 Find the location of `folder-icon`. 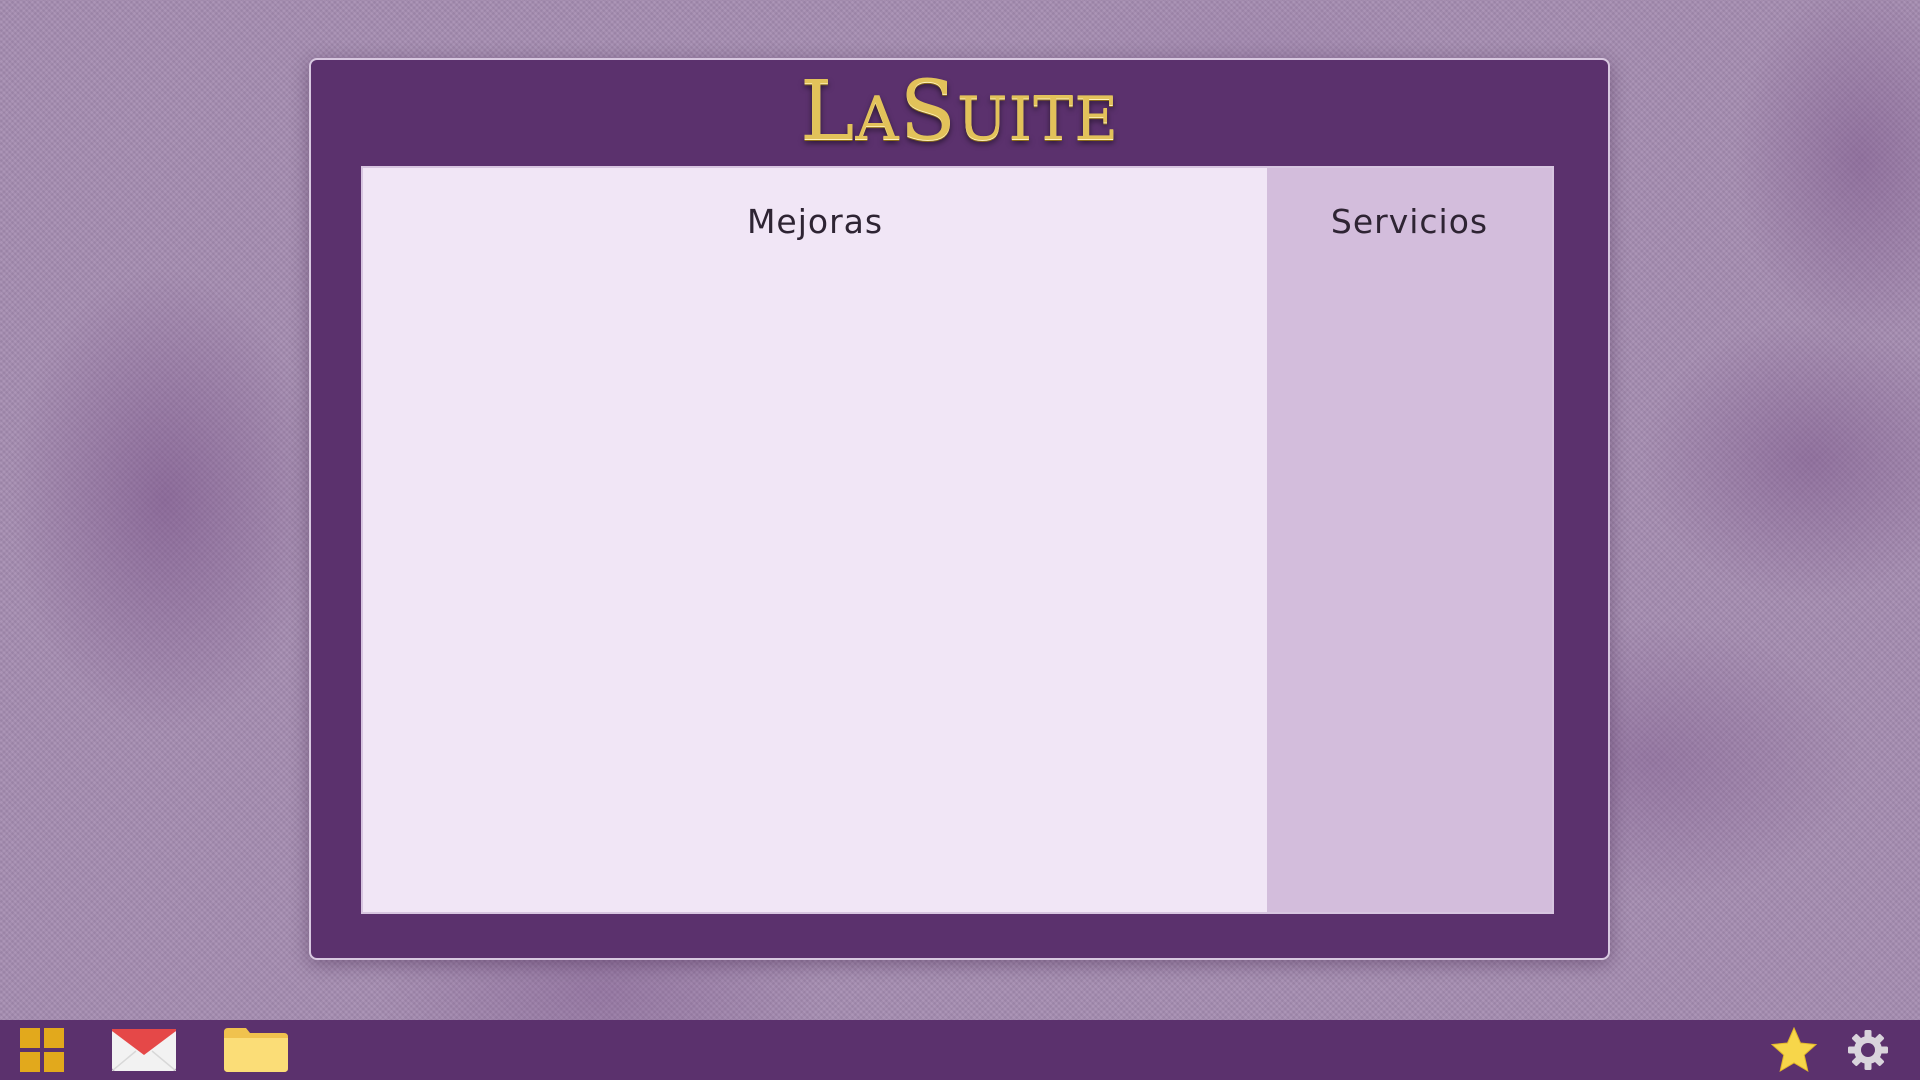

folder-icon is located at coordinates (256, 1050).